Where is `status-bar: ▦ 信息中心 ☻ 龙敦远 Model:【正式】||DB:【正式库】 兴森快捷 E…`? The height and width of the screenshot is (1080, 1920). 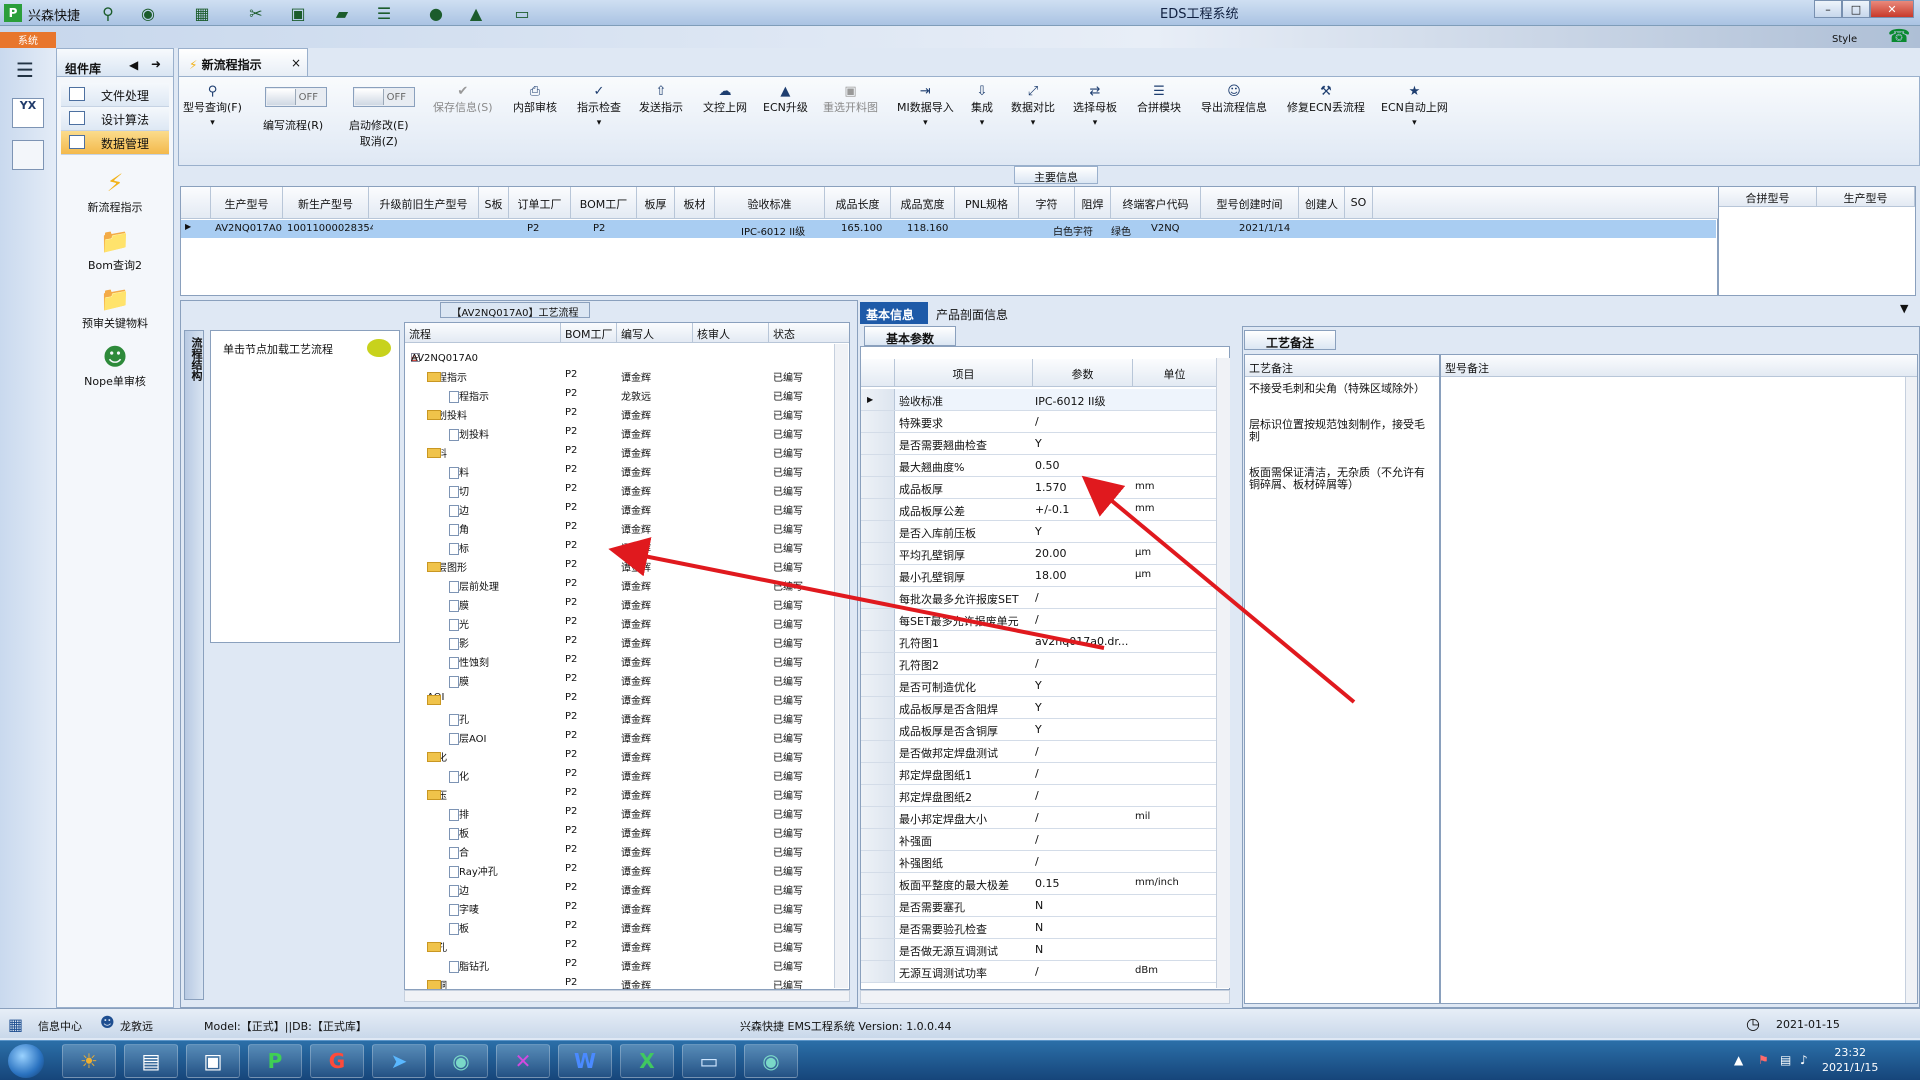
status-bar: ▦ 信息中心 ☻ 龙敦远 Model:【正式】||DB:【正式库】 兴森快捷 E… is located at coordinates (960, 1023).